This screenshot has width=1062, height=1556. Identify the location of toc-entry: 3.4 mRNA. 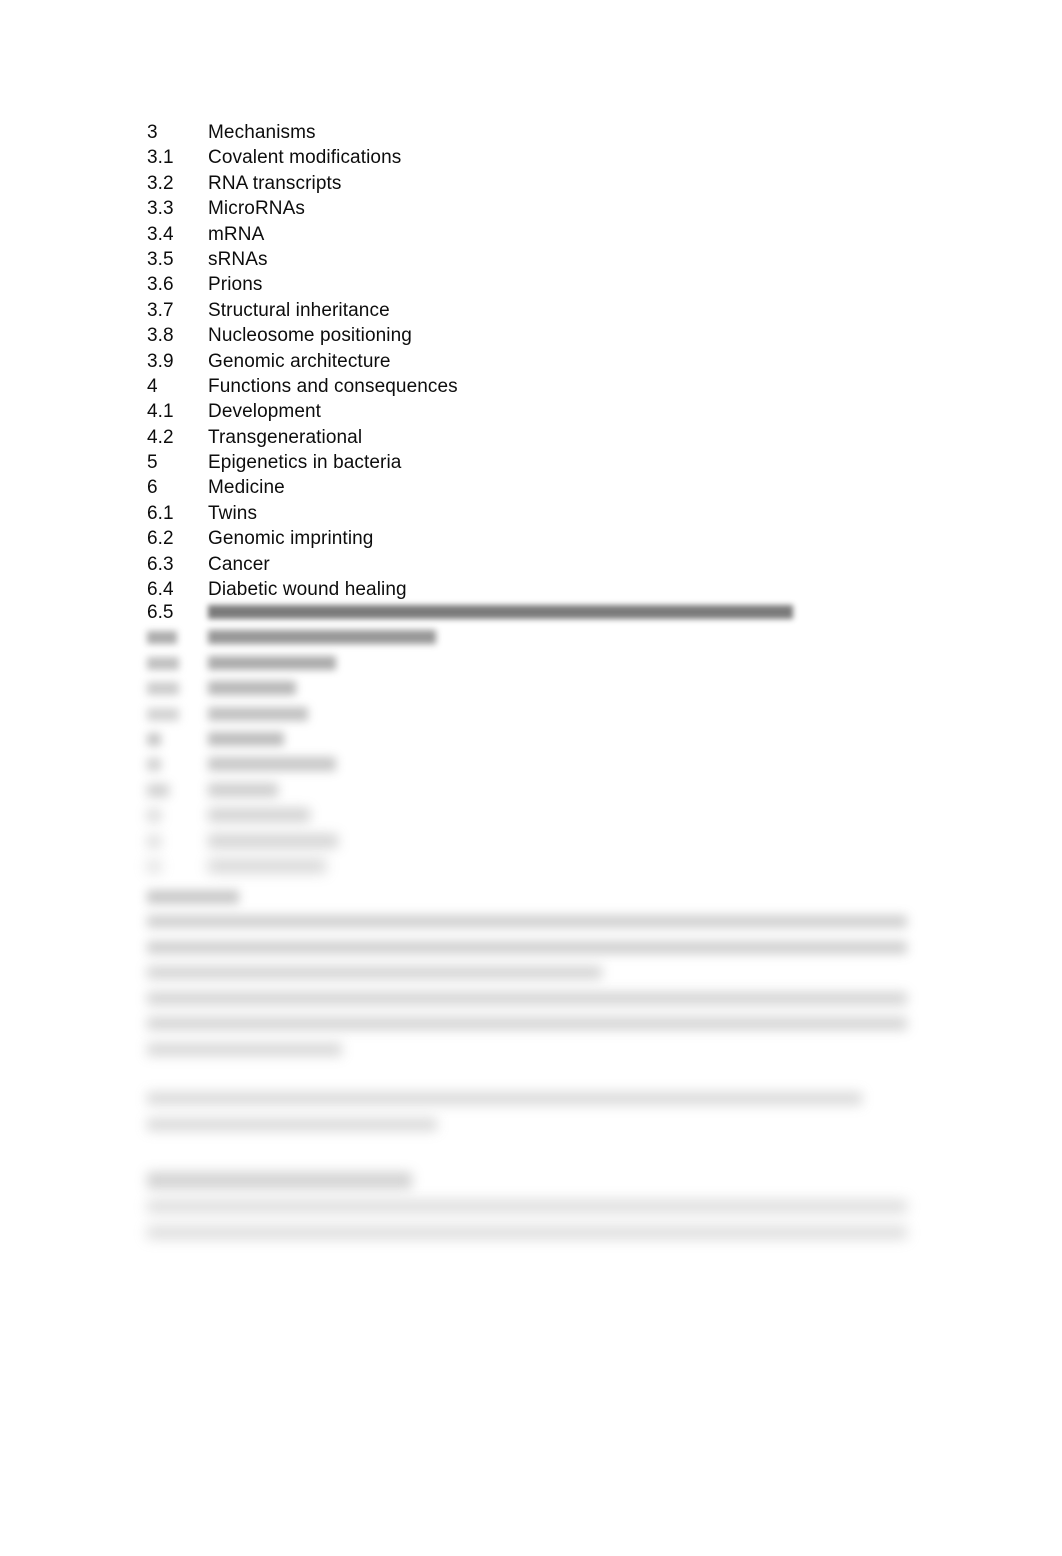
(547, 234).